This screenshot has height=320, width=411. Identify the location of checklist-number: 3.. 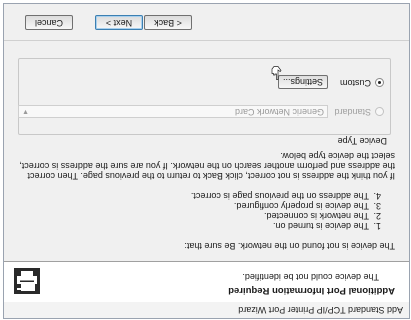
(377, 206).